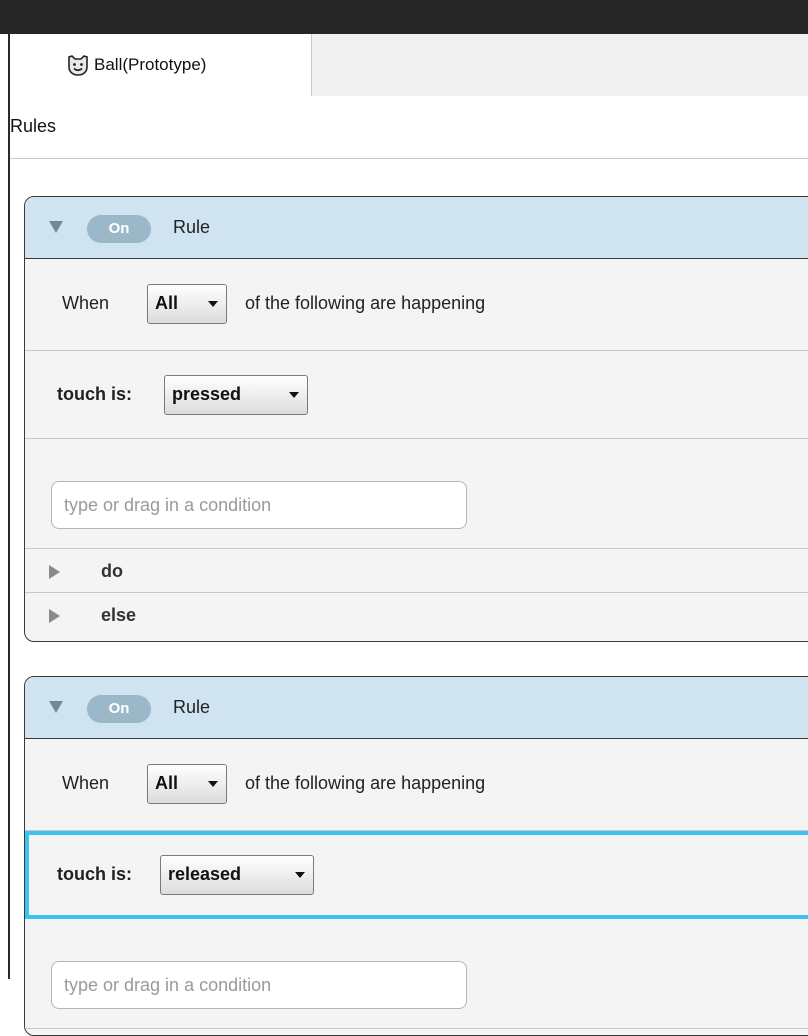 Image resolution: width=808 pixels, height=1036 pixels. Describe the element at coordinates (404, 17) in the screenshot. I see `window-title-bar` at that location.